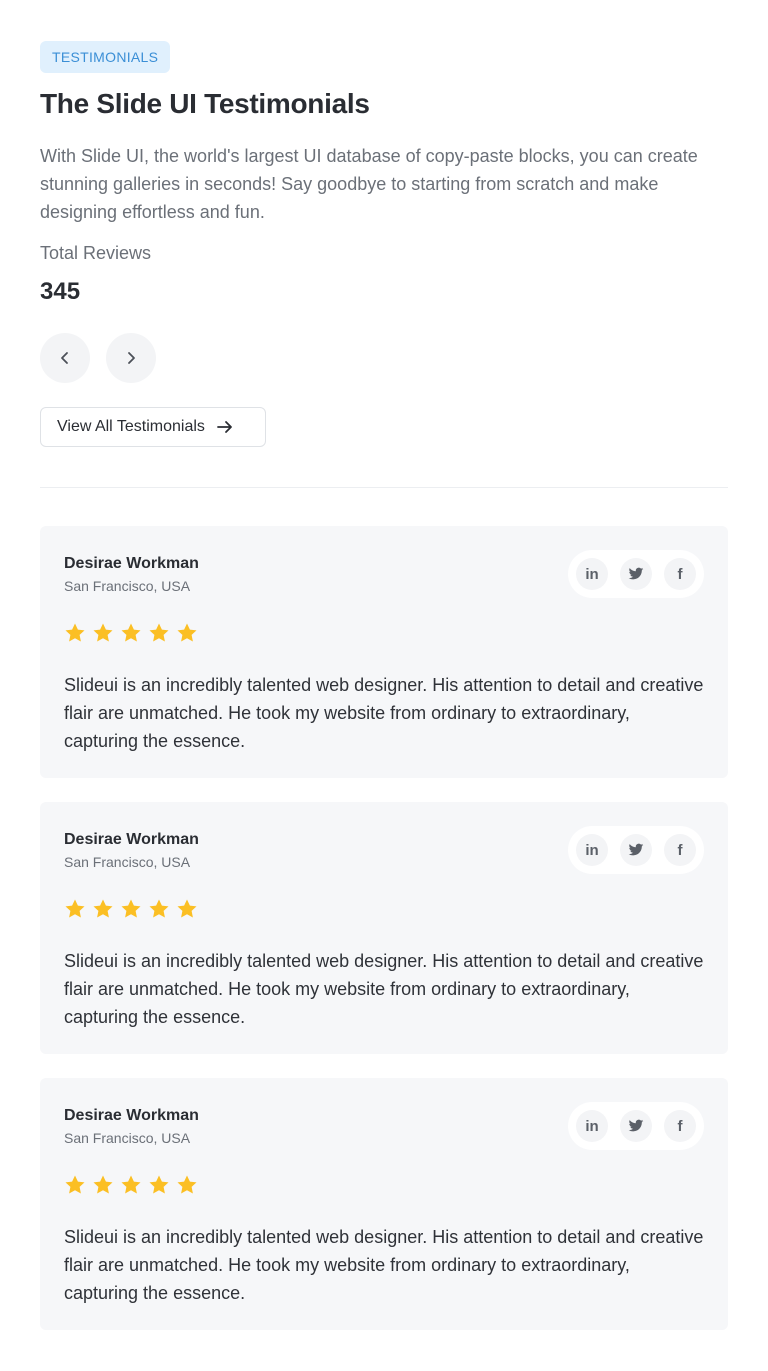 The image size is (768, 1371). I want to click on next-button, so click(131, 358).